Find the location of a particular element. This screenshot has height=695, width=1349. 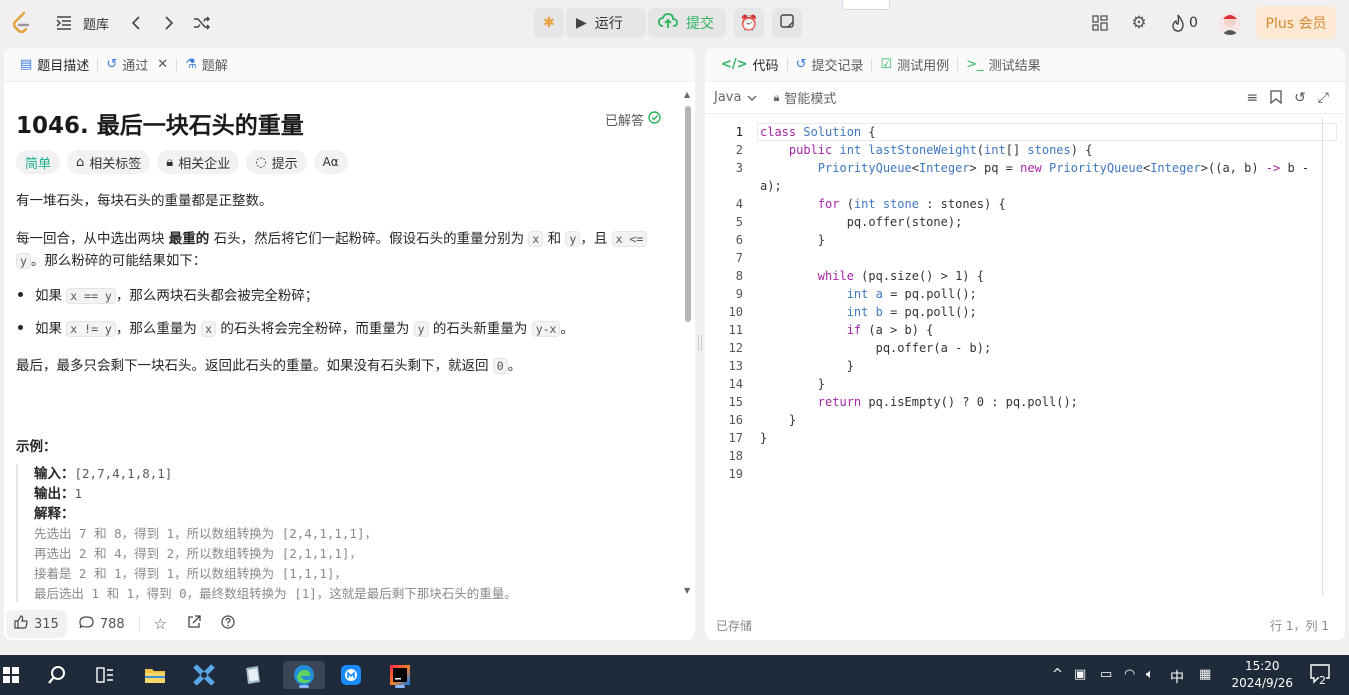

hint-chip: ◌ 提示 is located at coordinates (276, 162).